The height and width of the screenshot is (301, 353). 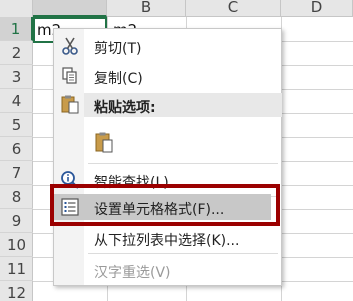 What do you see at coordinates (146, 8) in the screenshot?
I see `column-header-b: B` at bounding box center [146, 8].